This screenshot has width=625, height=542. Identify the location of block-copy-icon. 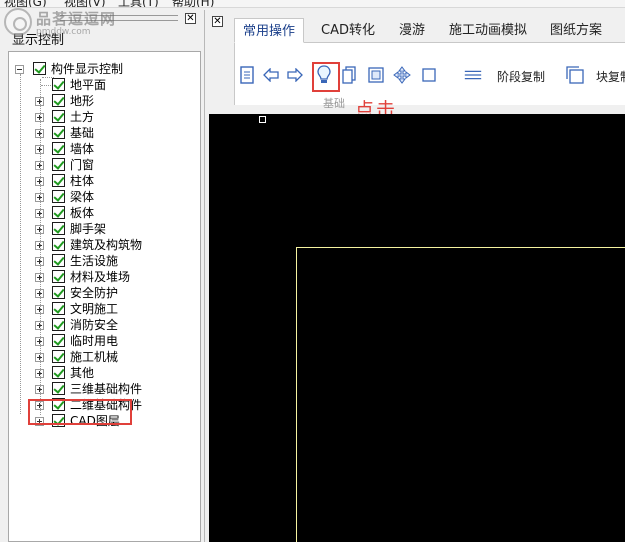
(575, 75).